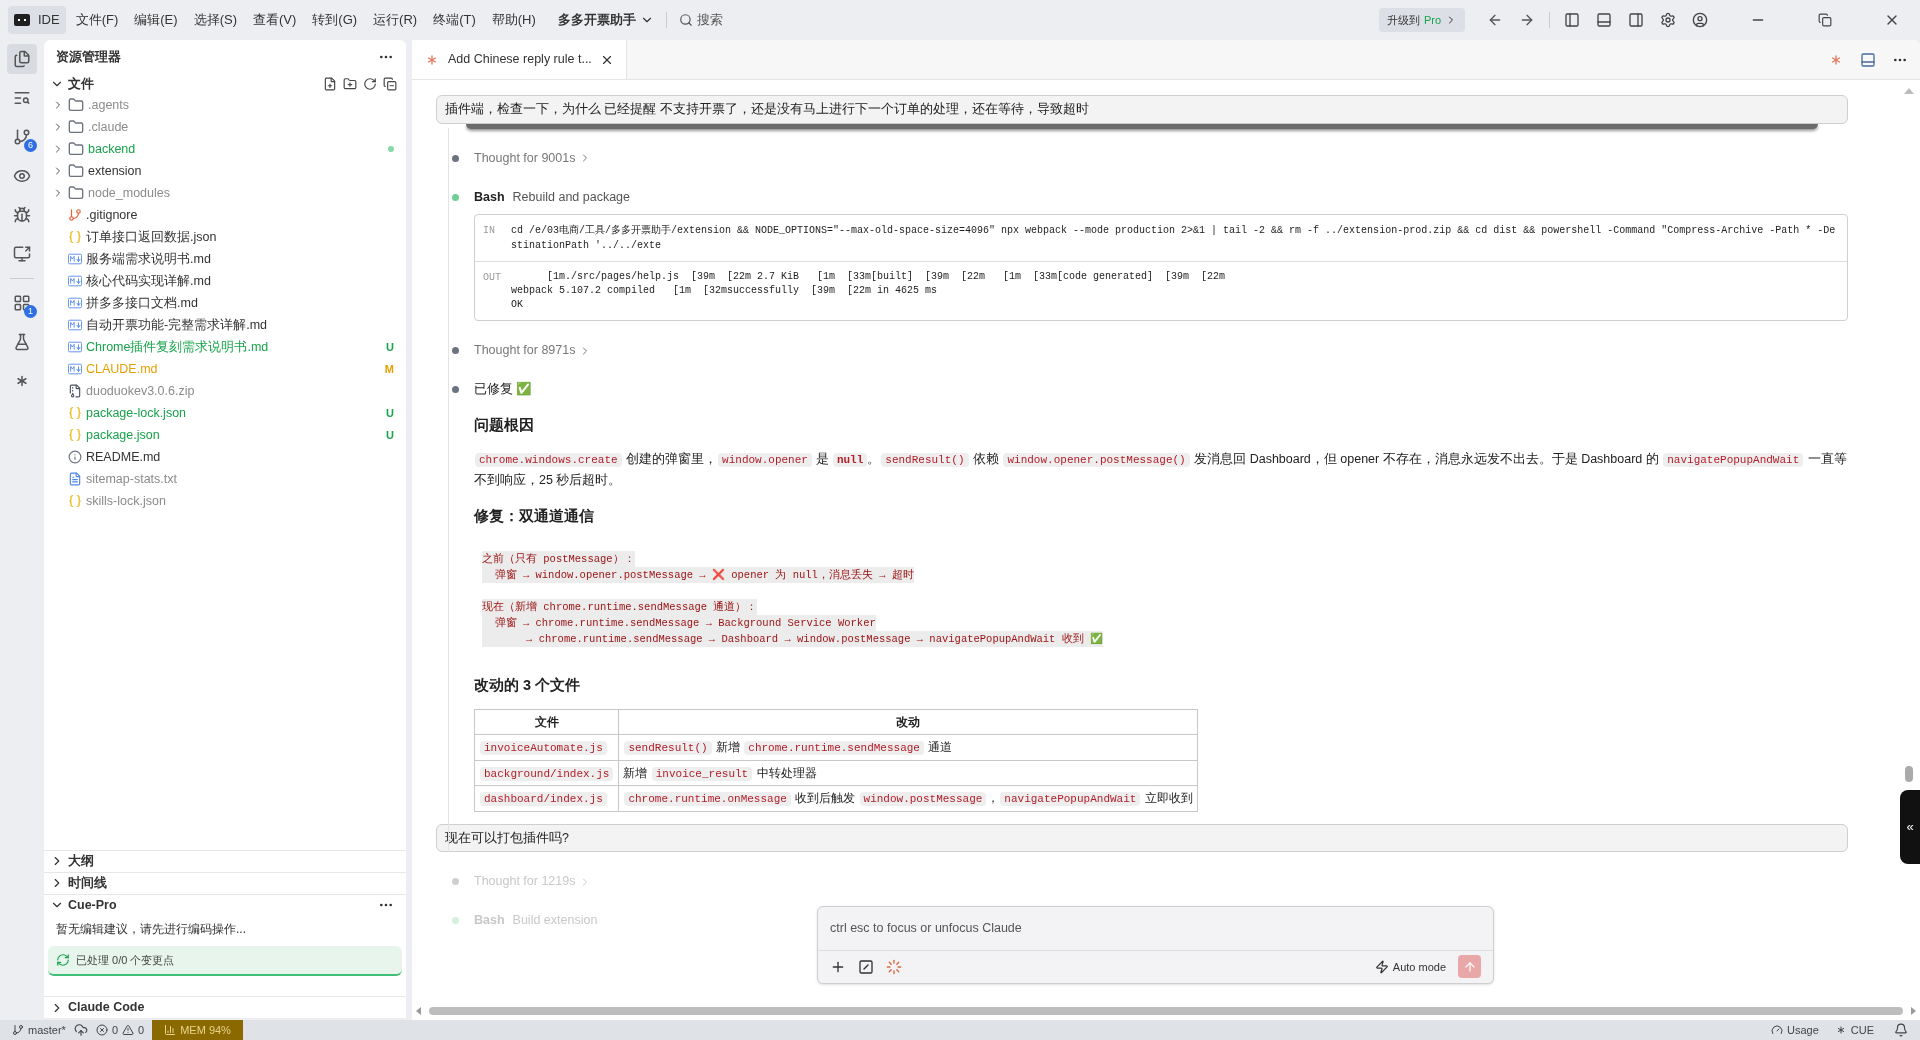 The image size is (1920, 1040). What do you see at coordinates (88, 57) in the screenshot?
I see `panel-title: 资源管理器` at bounding box center [88, 57].